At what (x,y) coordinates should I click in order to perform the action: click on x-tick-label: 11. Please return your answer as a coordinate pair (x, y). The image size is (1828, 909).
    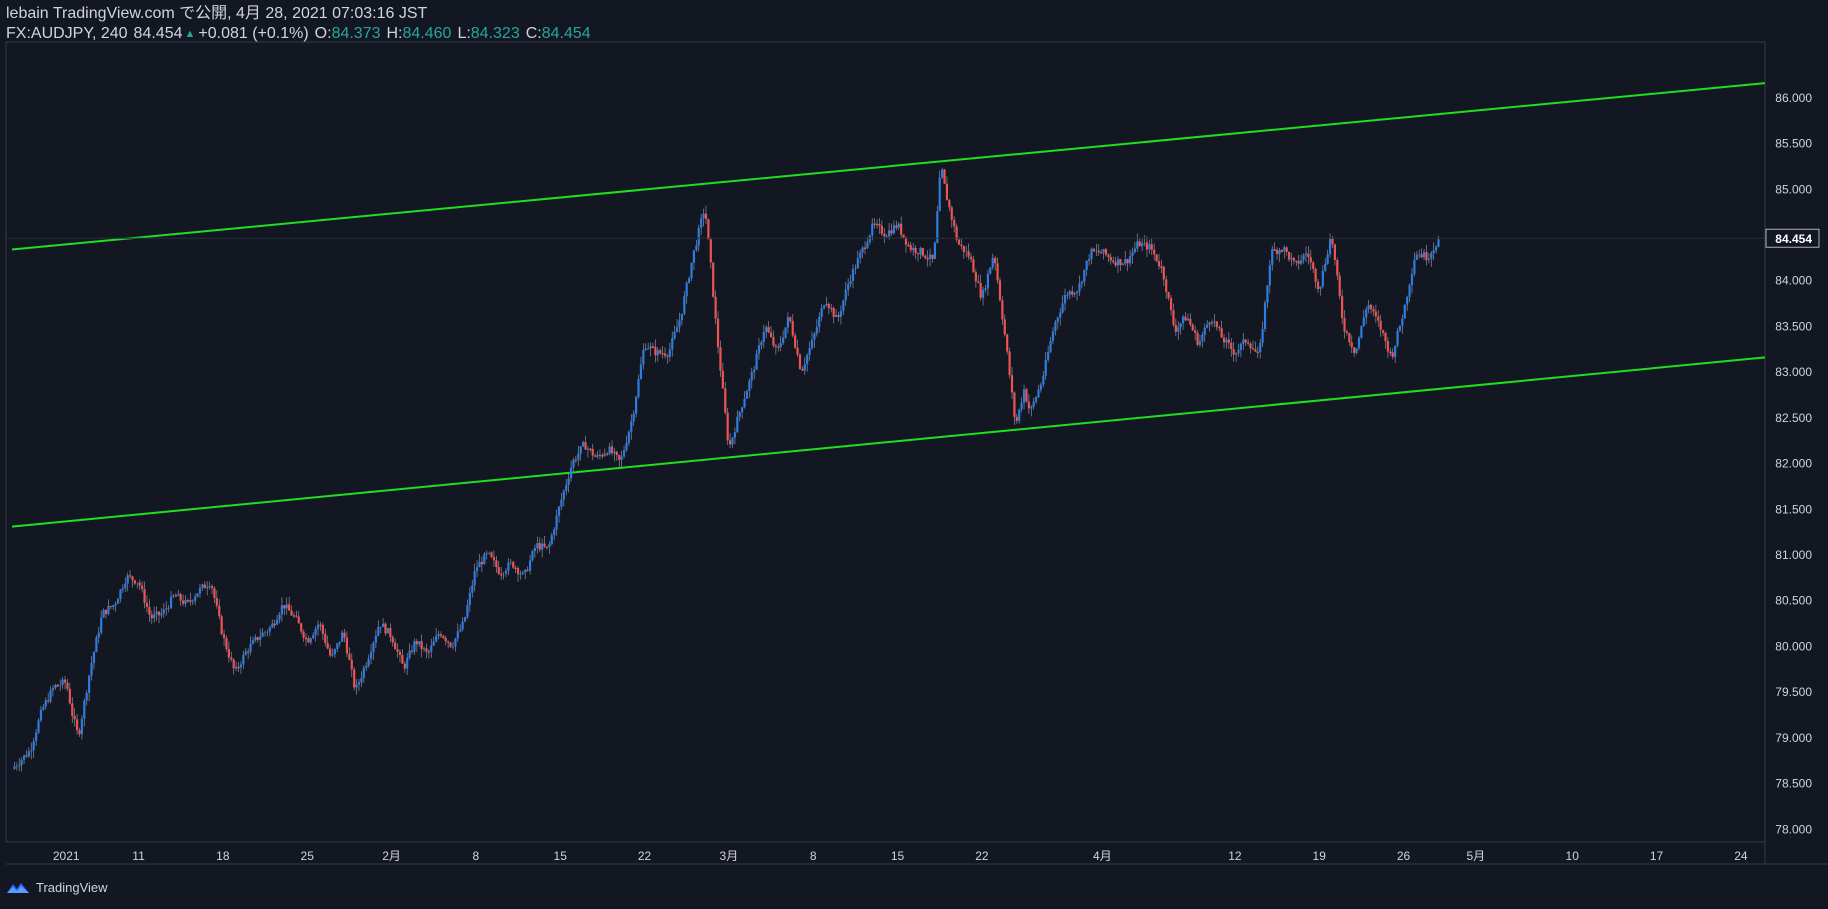
    Looking at the image, I should click on (138, 856).